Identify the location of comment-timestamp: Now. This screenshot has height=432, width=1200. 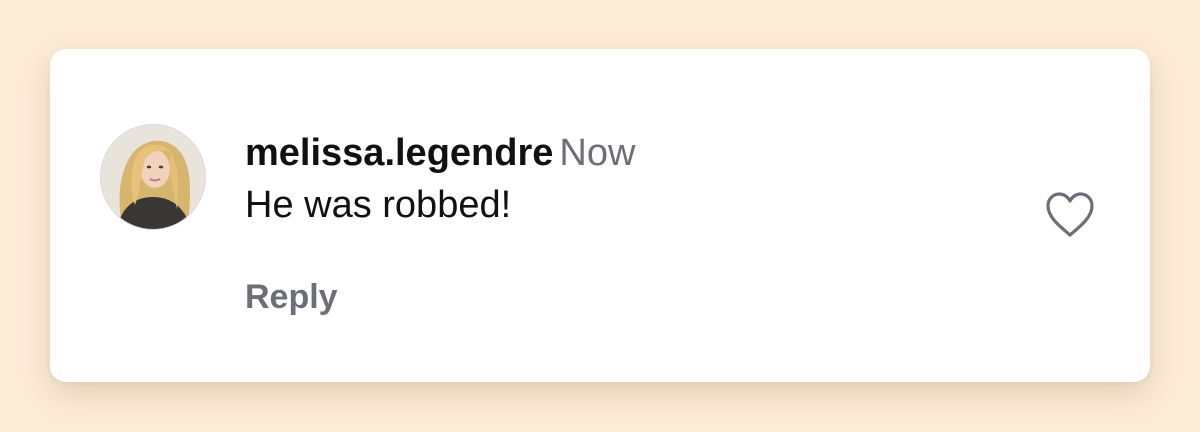
(597, 153).